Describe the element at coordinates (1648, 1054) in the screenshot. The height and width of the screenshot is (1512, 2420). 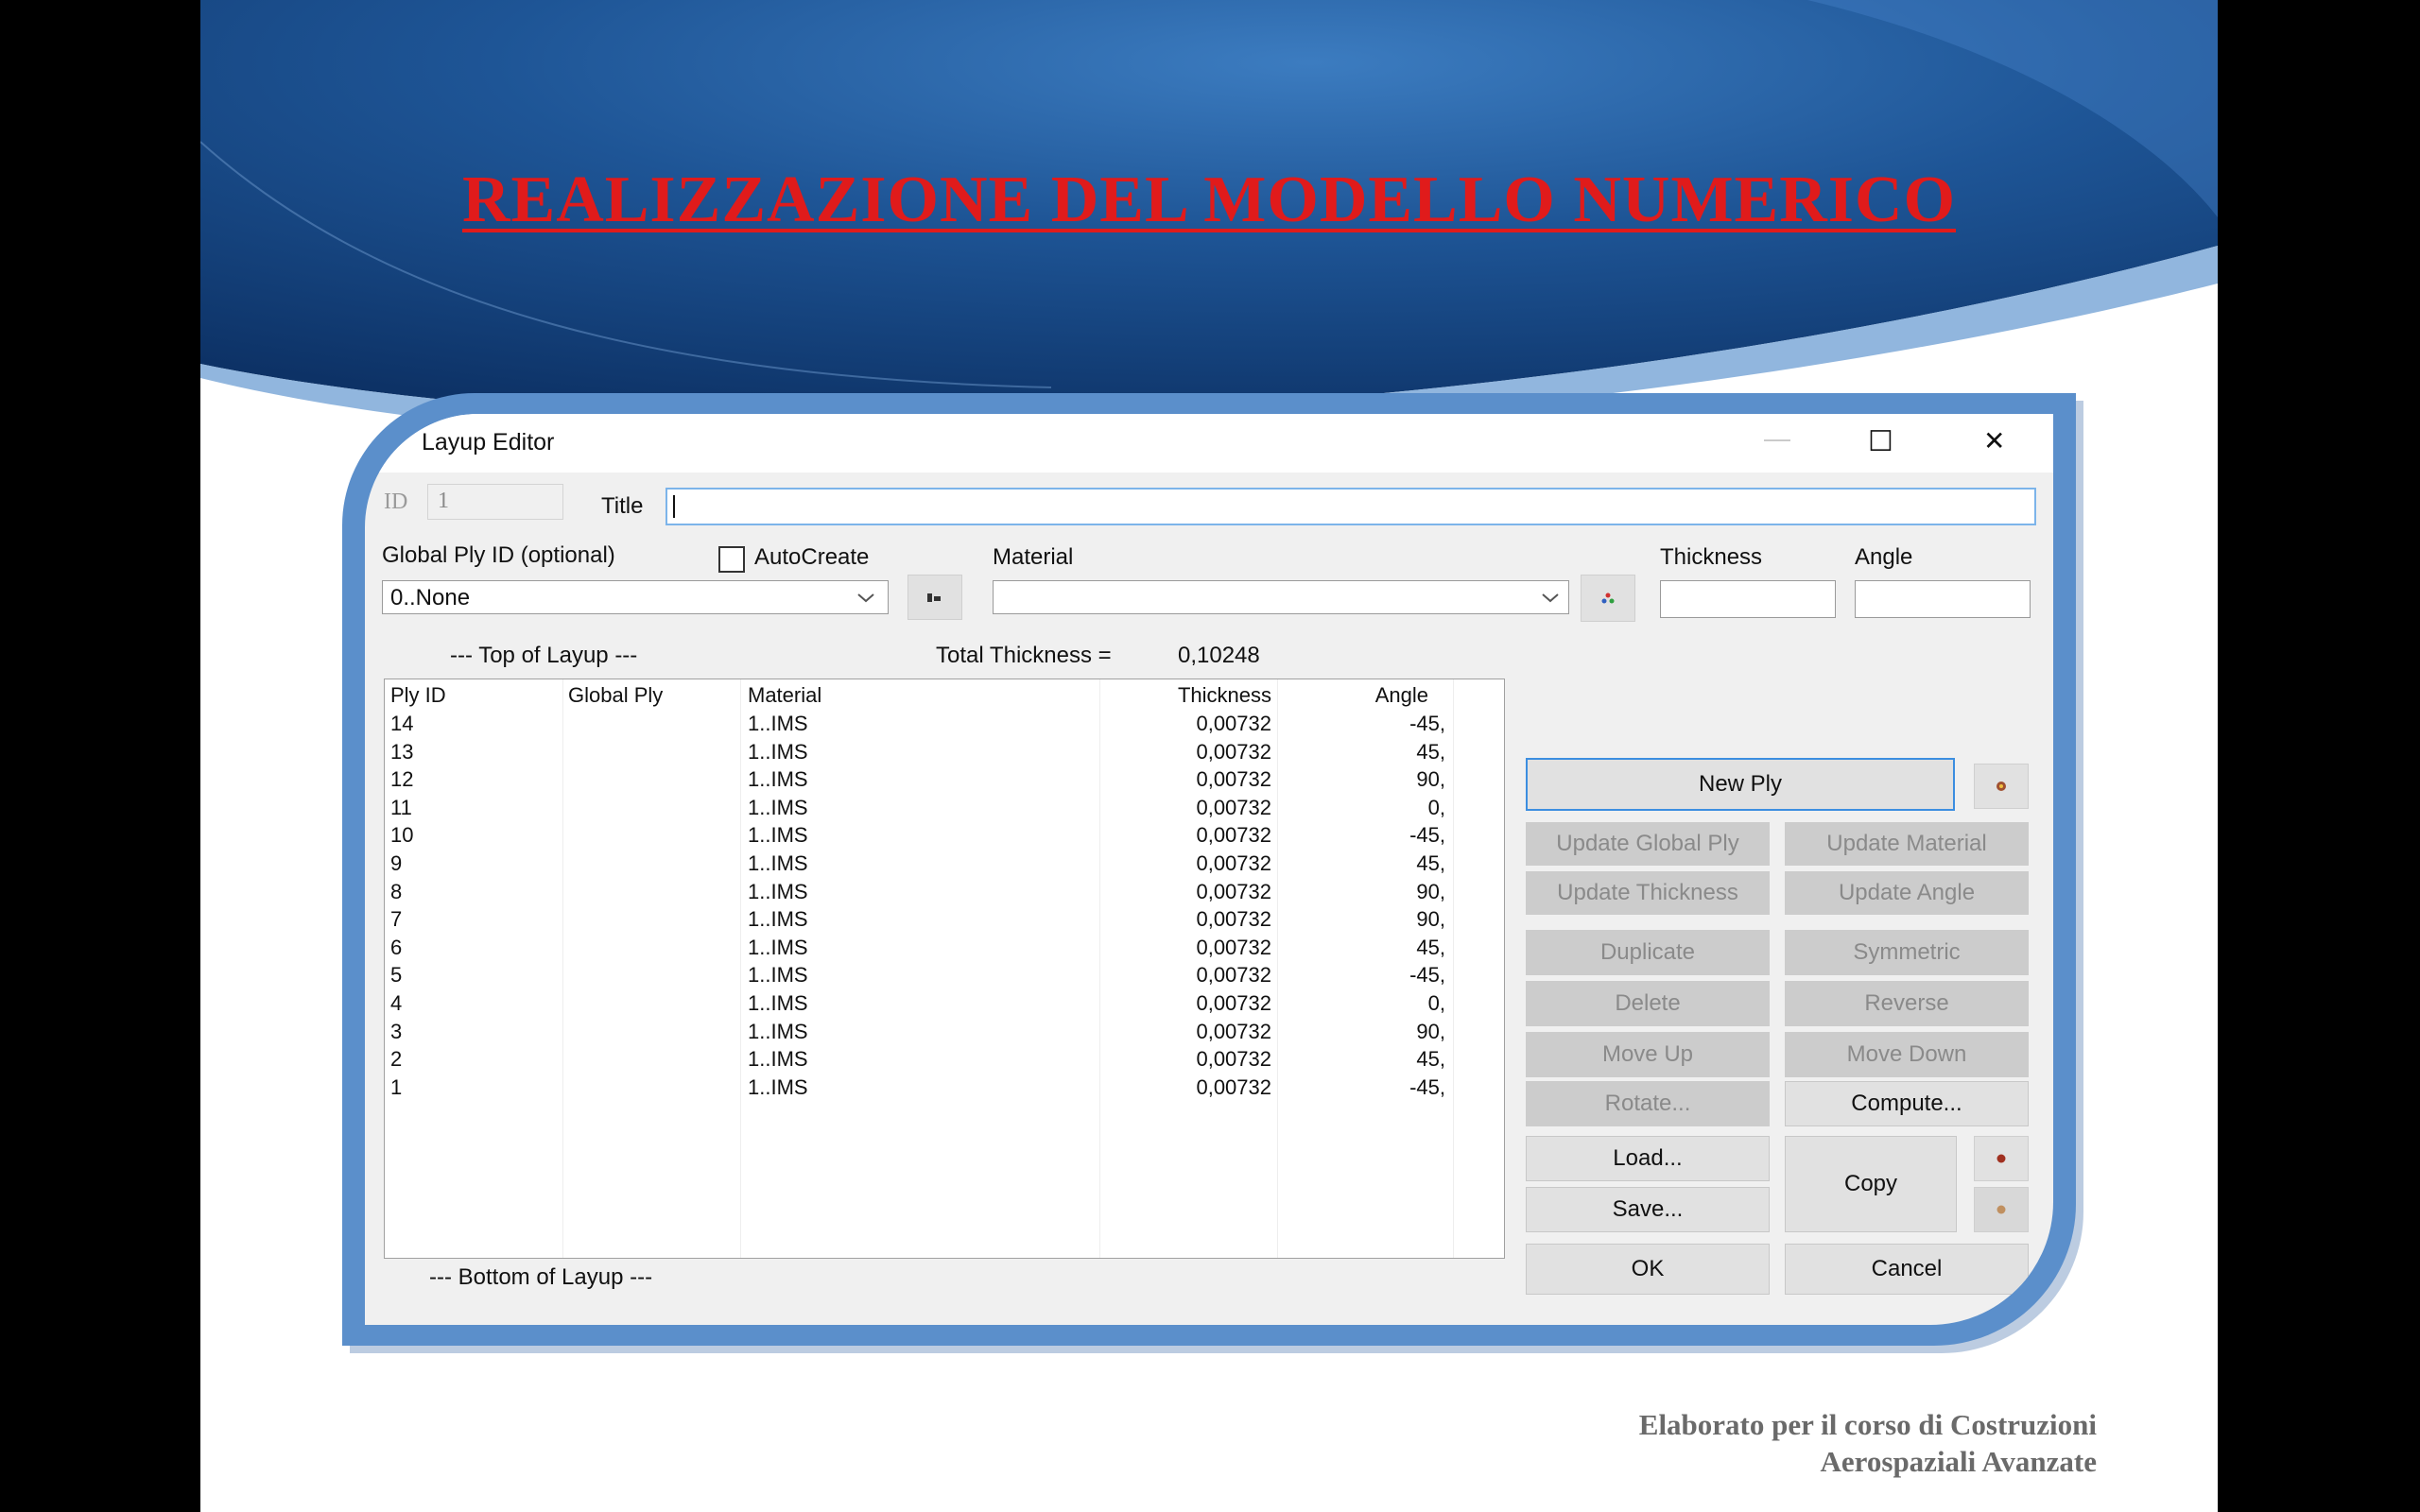
I see `move-up-button: Move Up` at that location.